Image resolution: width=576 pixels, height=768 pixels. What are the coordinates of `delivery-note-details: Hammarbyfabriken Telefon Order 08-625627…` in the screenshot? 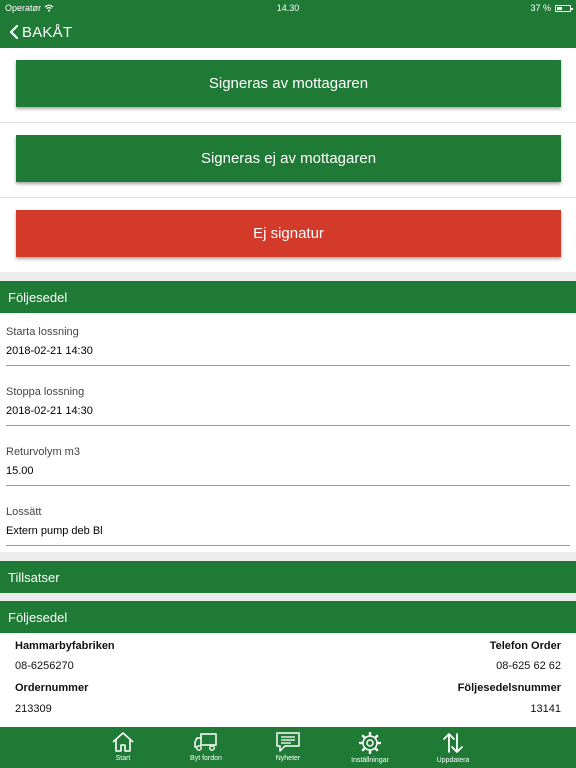 It's located at (288, 680).